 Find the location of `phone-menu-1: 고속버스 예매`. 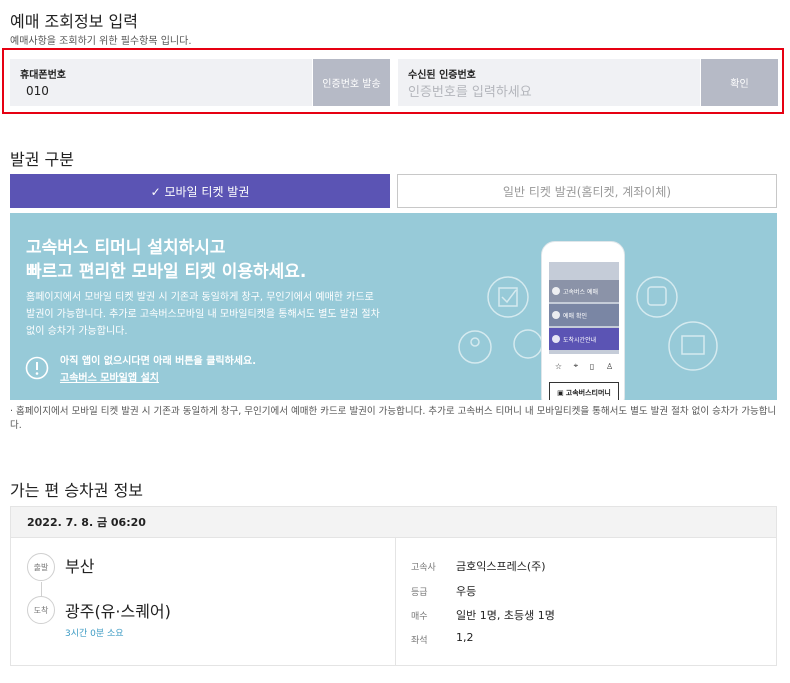

phone-menu-1: 고속버스 예매 is located at coordinates (584, 291).